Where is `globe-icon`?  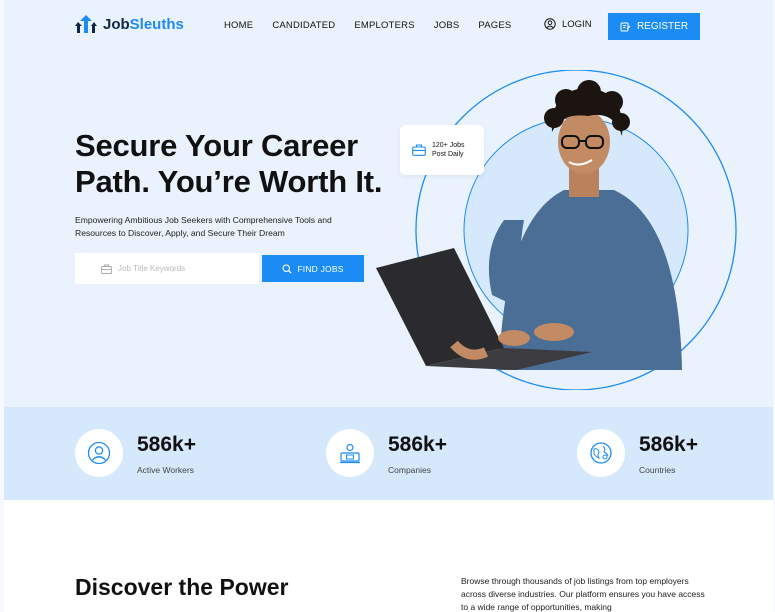 globe-icon is located at coordinates (601, 453).